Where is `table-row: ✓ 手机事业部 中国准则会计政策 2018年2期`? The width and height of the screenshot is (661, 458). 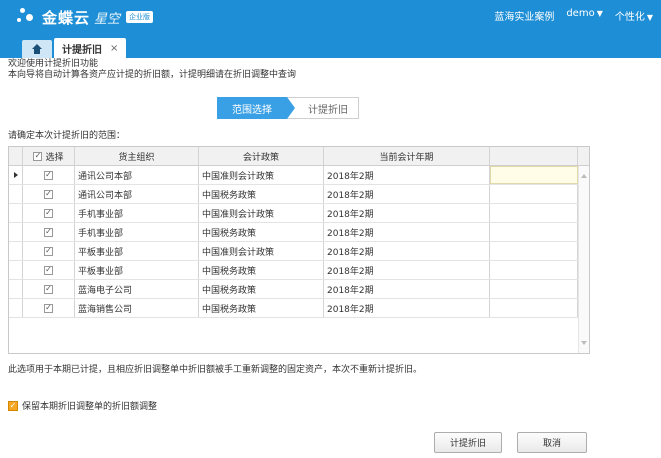
table-row: ✓ 手机事业部 中国准则会计政策 2018年2期 is located at coordinates (299, 213).